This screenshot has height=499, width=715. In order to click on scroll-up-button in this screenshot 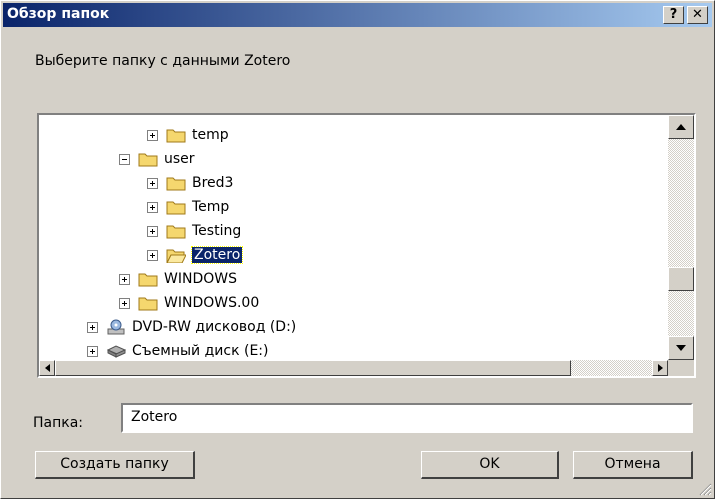, I will do `click(681, 127)`.